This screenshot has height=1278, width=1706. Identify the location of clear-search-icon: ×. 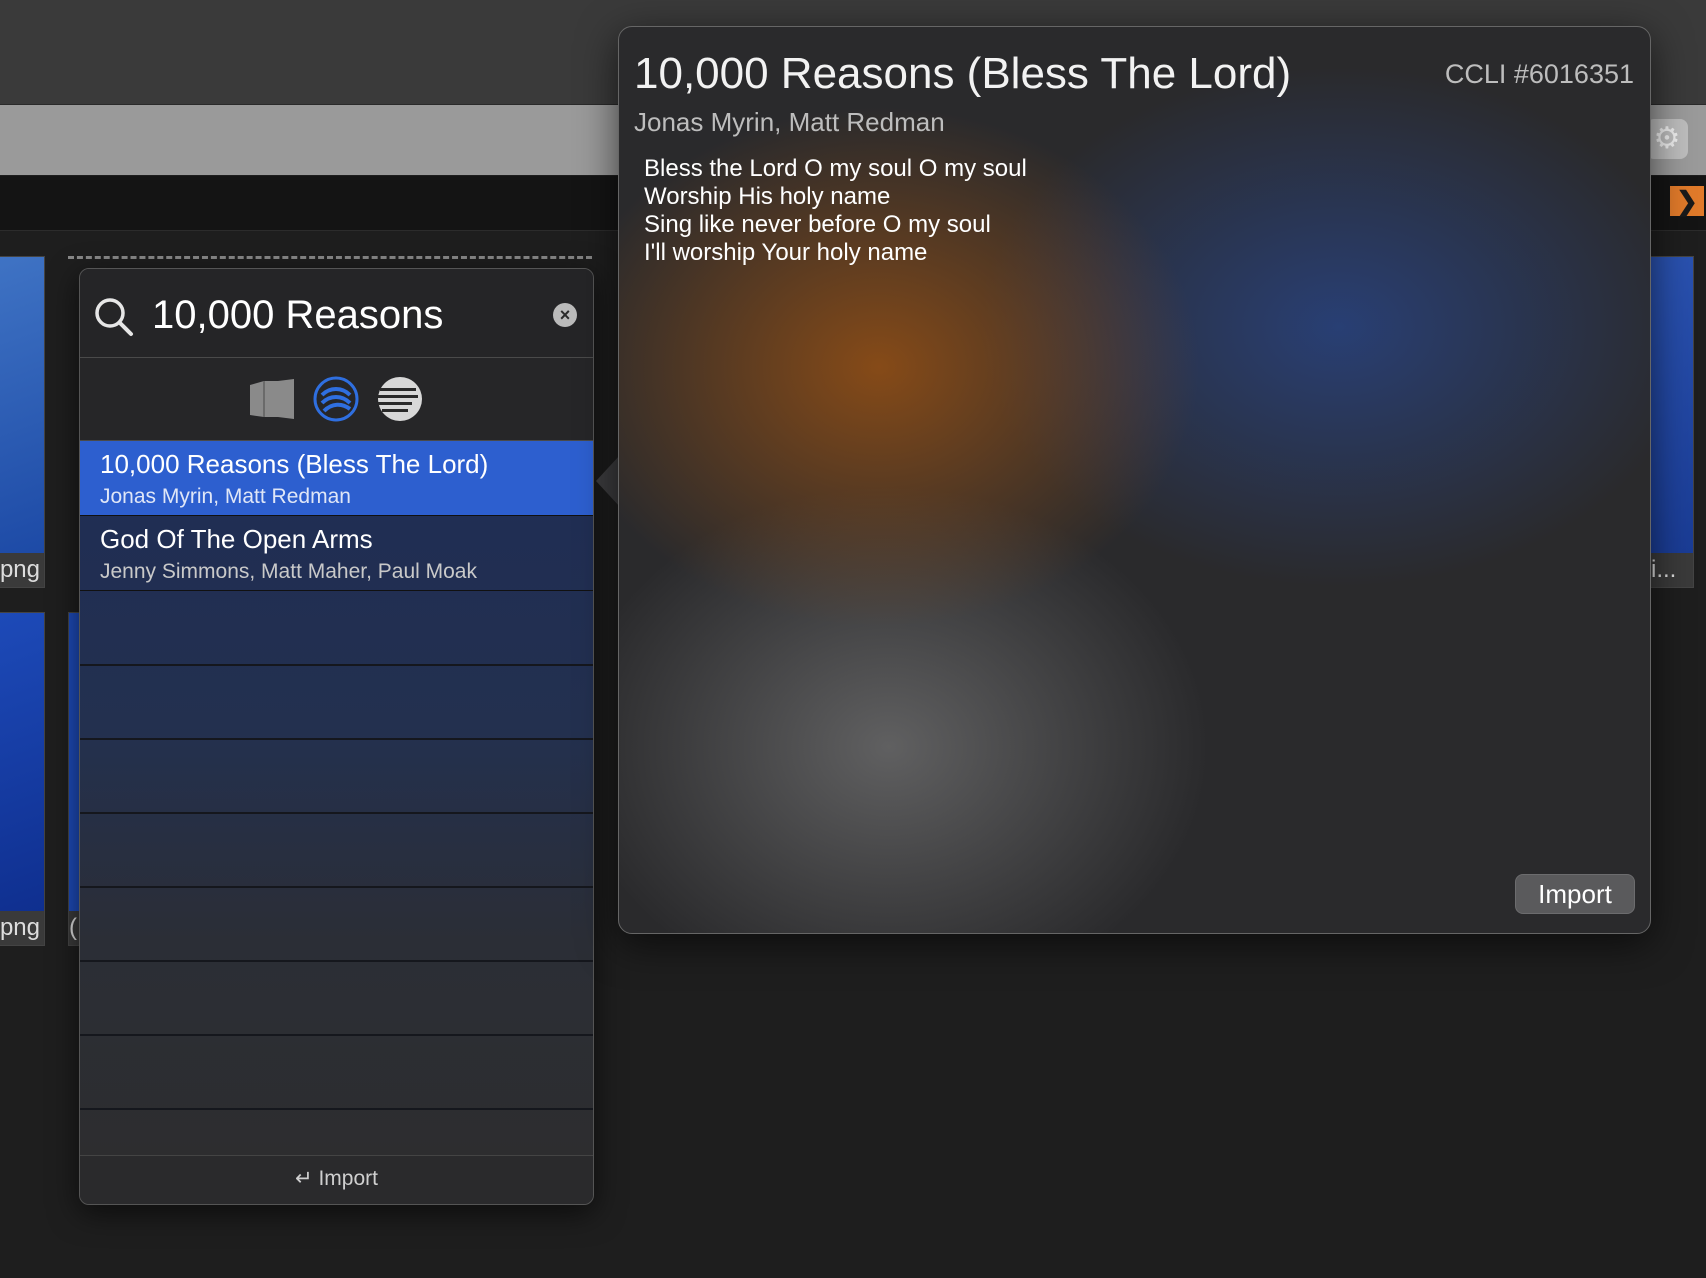
(565, 315).